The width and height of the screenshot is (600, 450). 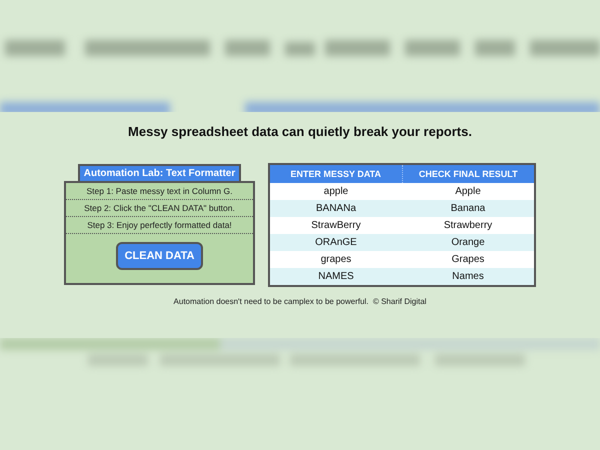 I want to click on step-text: Step 1: Paste messy text in Column G., so click(x=159, y=191).